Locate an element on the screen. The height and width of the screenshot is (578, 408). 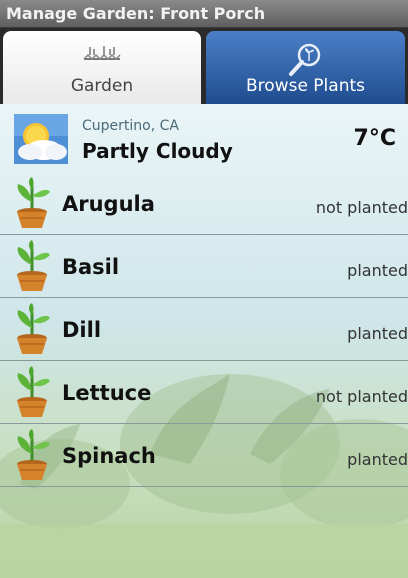
tab-browse-plants-label: Browse Plants is located at coordinates (305, 86).